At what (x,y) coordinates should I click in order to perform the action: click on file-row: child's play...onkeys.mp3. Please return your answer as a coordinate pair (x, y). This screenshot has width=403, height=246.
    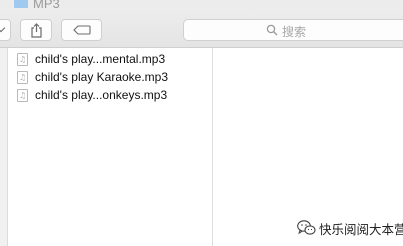
    Looking at the image, I should click on (110, 96).